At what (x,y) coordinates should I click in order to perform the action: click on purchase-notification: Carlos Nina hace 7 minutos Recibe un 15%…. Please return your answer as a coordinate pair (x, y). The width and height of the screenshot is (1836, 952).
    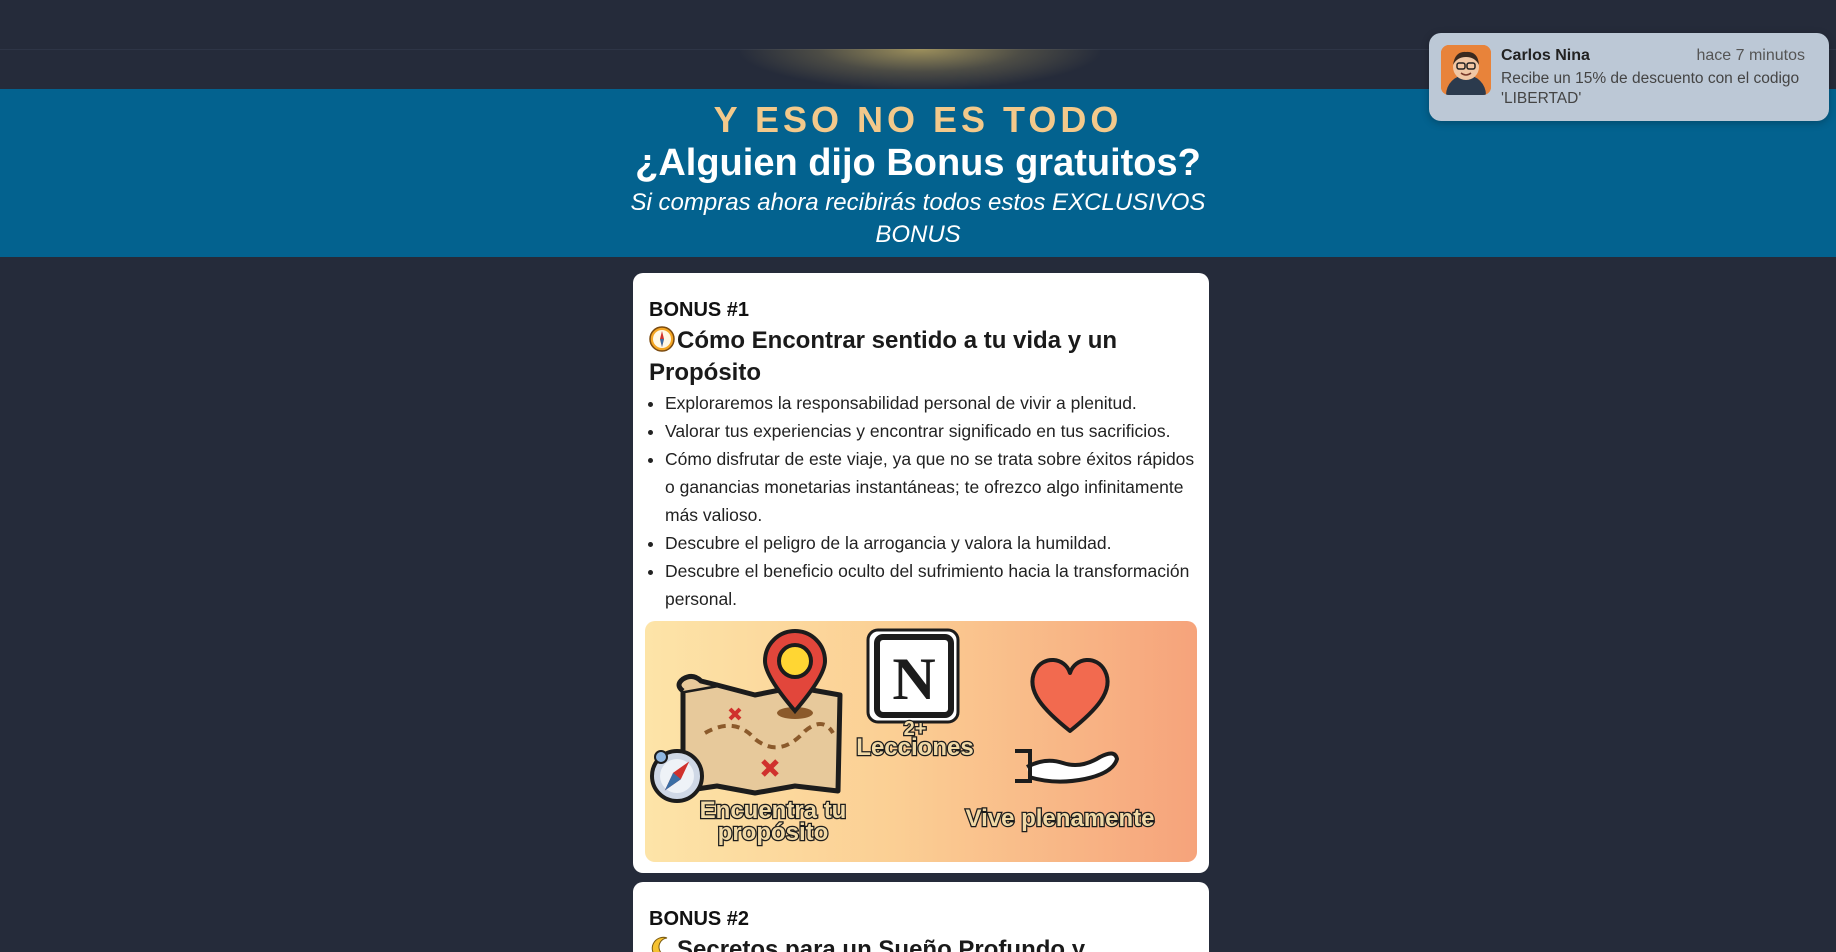
    Looking at the image, I should click on (1629, 77).